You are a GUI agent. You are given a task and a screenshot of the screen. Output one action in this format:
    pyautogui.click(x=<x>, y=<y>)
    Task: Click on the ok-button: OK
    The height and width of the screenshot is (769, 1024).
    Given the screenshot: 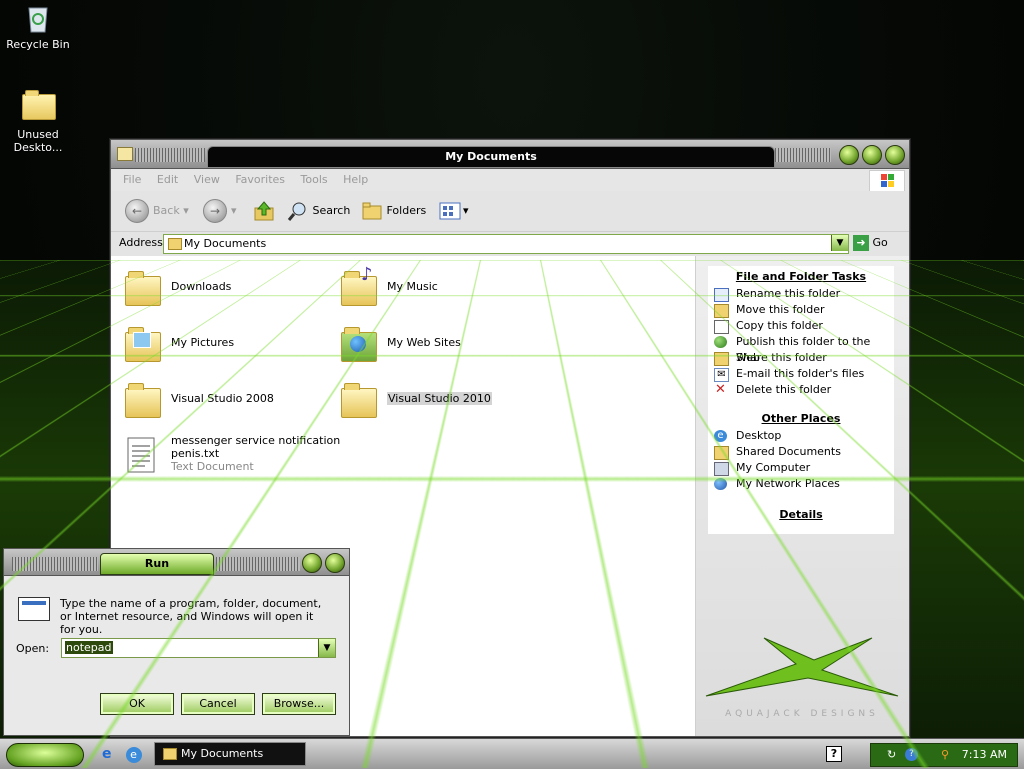 What is the action you would take?
    pyautogui.click(x=137, y=704)
    